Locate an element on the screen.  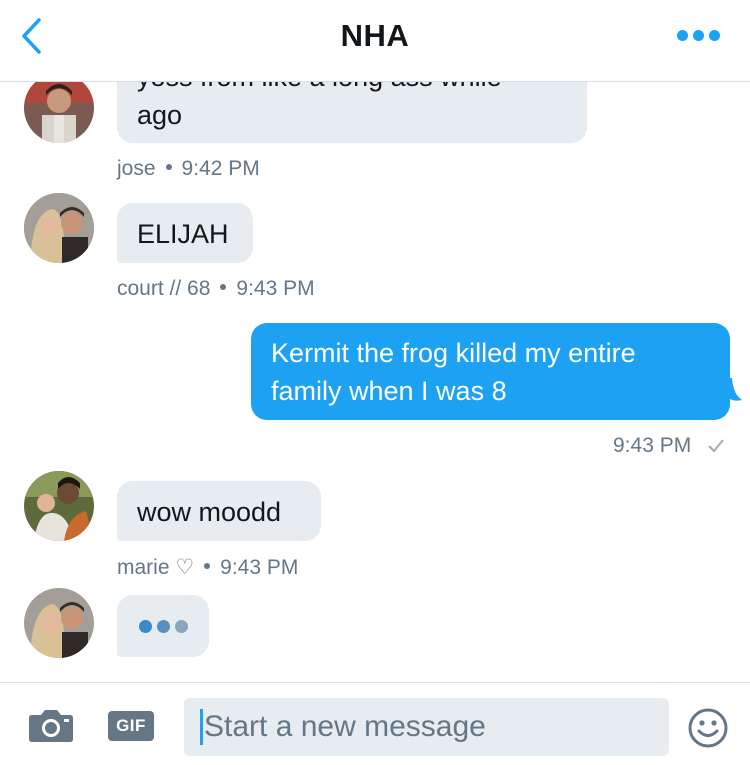
message-input: Start a new message is located at coordinates (426, 727).